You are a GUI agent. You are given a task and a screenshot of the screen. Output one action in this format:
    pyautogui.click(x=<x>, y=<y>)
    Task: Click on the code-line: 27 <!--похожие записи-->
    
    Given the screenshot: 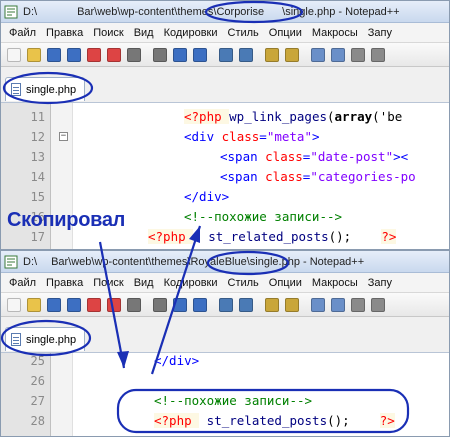 What is the action you would take?
    pyautogui.click(x=225, y=401)
    